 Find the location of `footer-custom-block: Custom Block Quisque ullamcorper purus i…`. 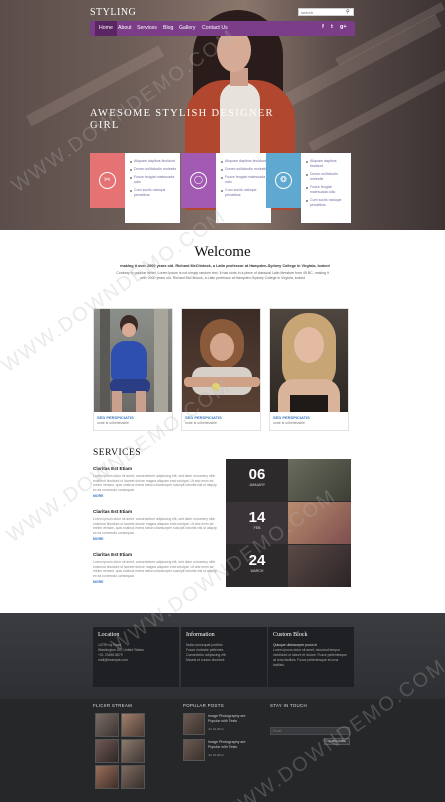

footer-custom-block: Custom Block Quisque ullamcorper purus i… is located at coordinates (311, 657).